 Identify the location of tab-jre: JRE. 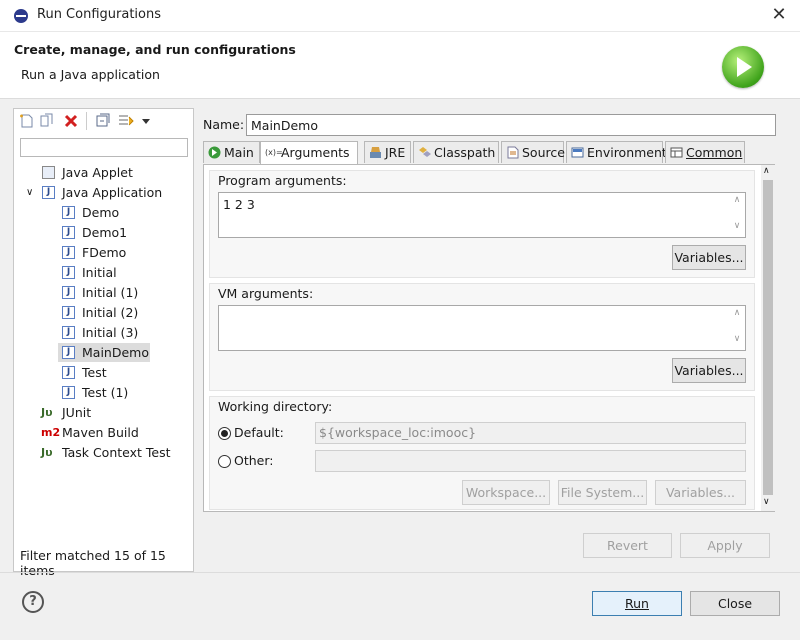
(387, 152).